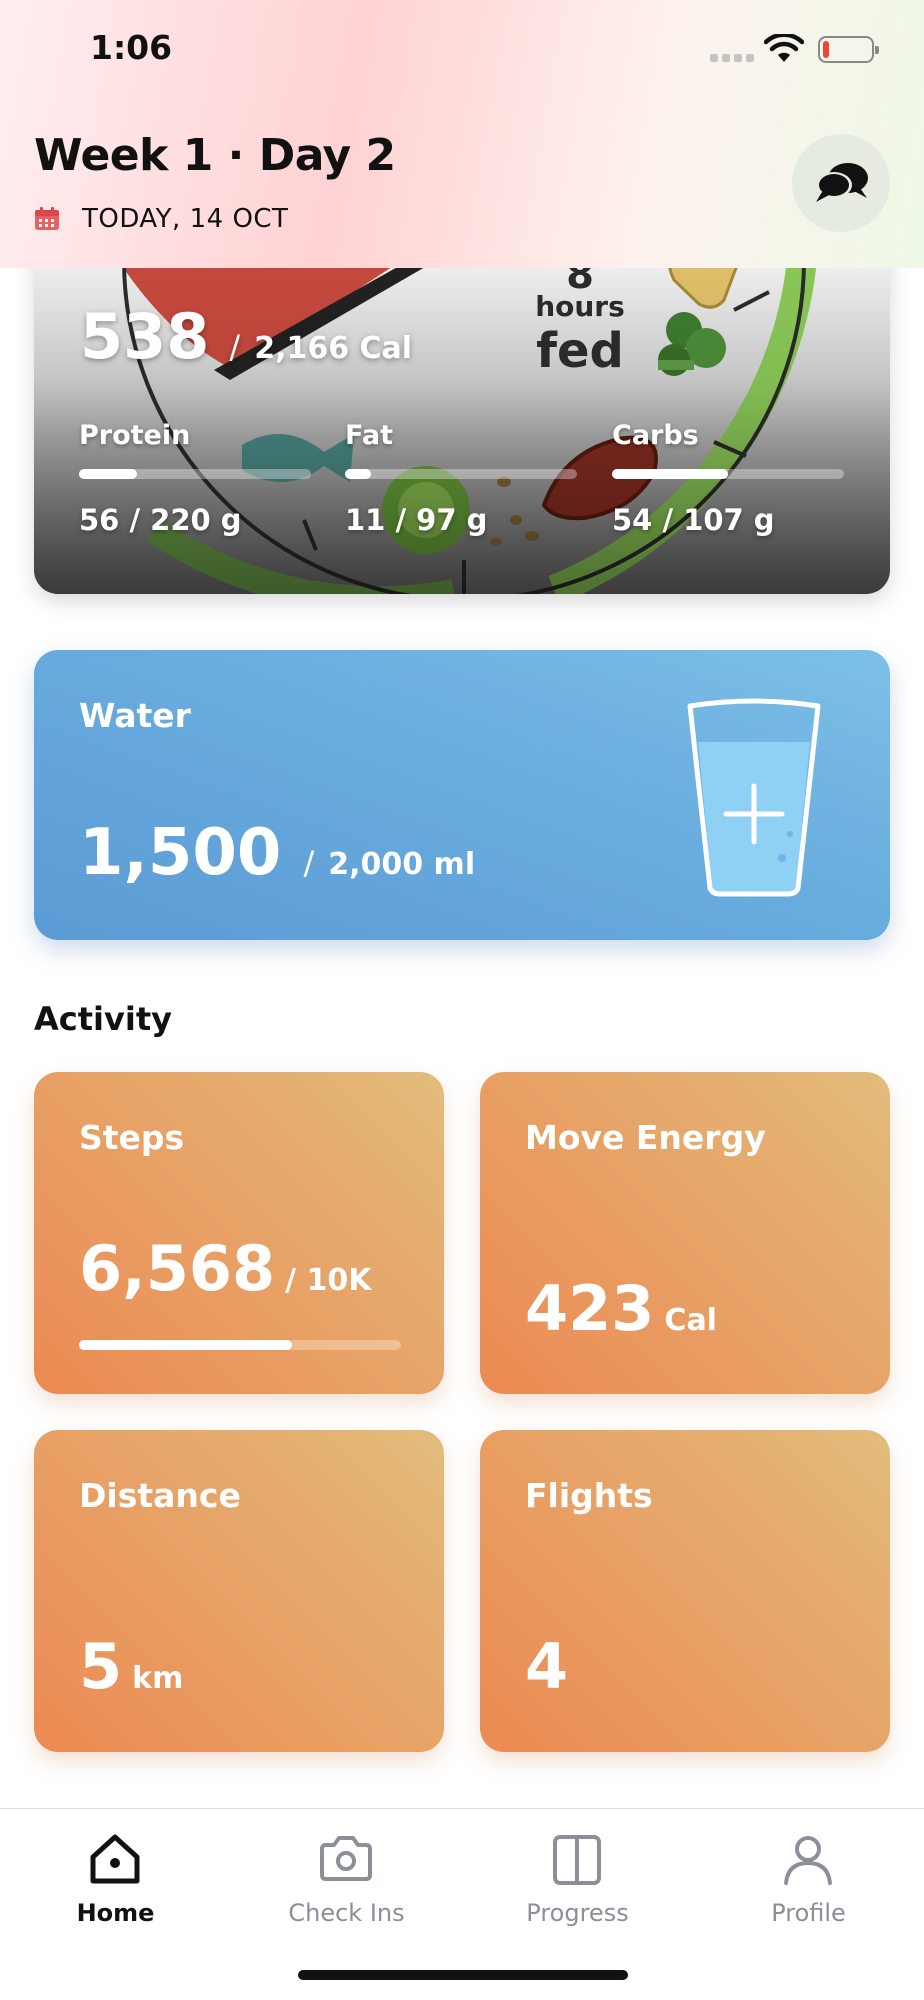 The image size is (924, 2000). Describe the element at coordinates (754, 796) in the screenshot. I see `add-water-glass-button` at that location.